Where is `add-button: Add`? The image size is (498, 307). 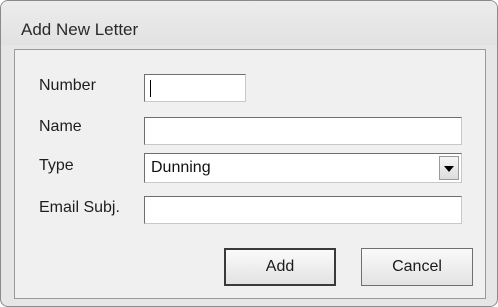
add-button: Add is located at coordinates (280, 267).